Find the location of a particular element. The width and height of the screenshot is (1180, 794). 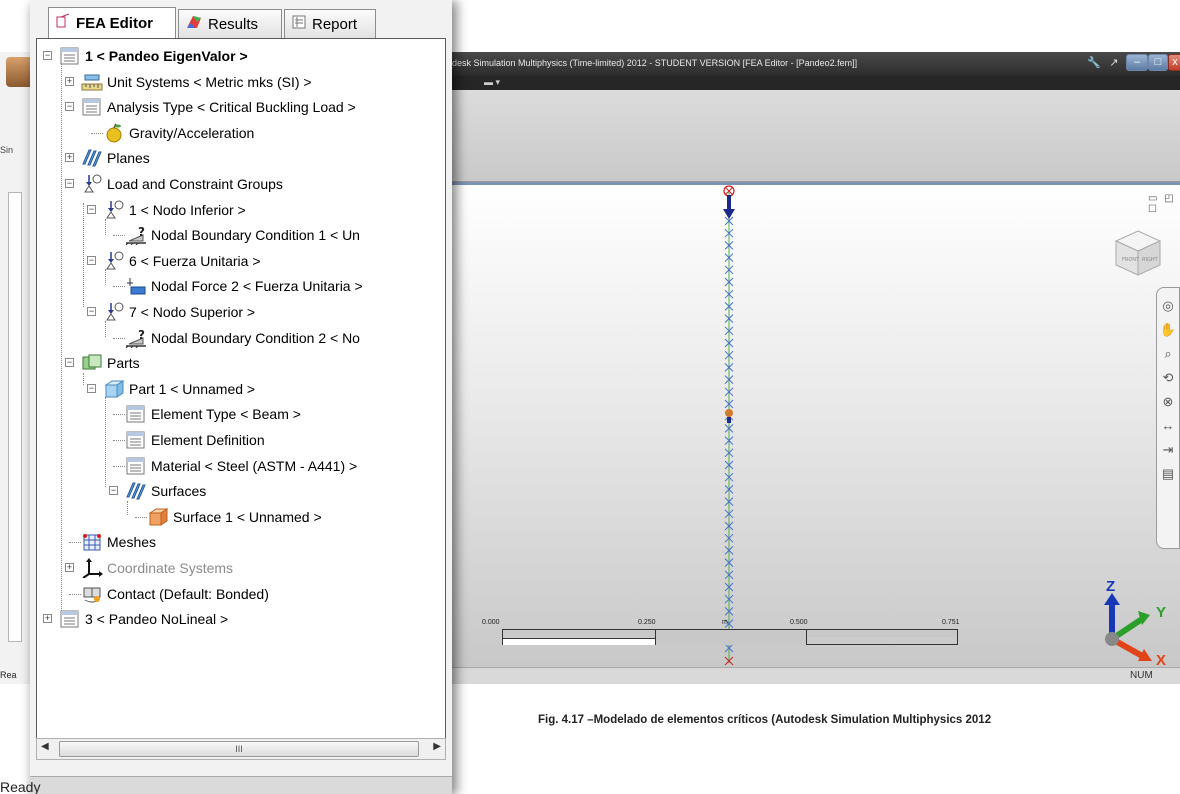

scale-label-1: 0.250 is located at coordinates (647, 622).